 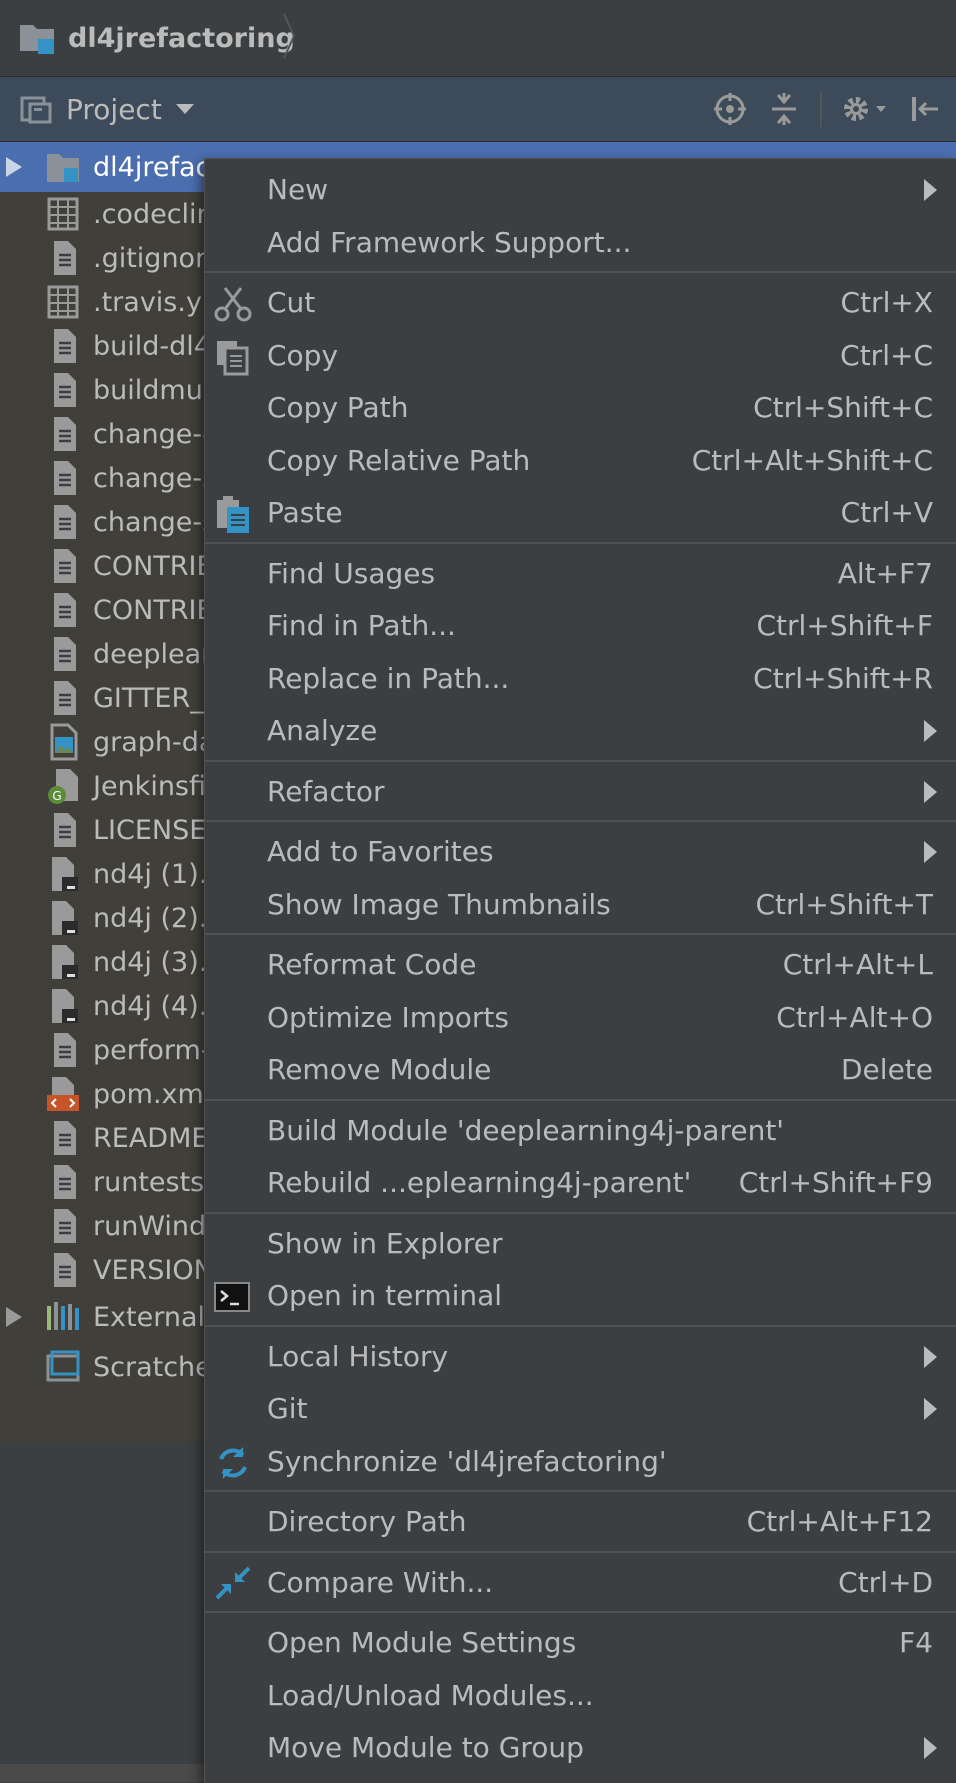 What do you see at coordinates (580, 462) in the screenshot?
I see `menu-item-copy-relative-path: Copy Relative Path Ctrl+Alt+Shift+C` at bounding box center [580, 462].